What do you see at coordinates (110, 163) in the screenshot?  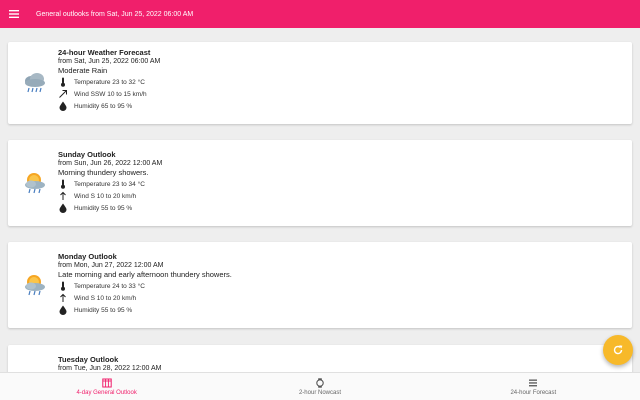 I see `card-from: from Sun, Jun 26, 2022 12:00 AM` at bounding box center [110, 163].